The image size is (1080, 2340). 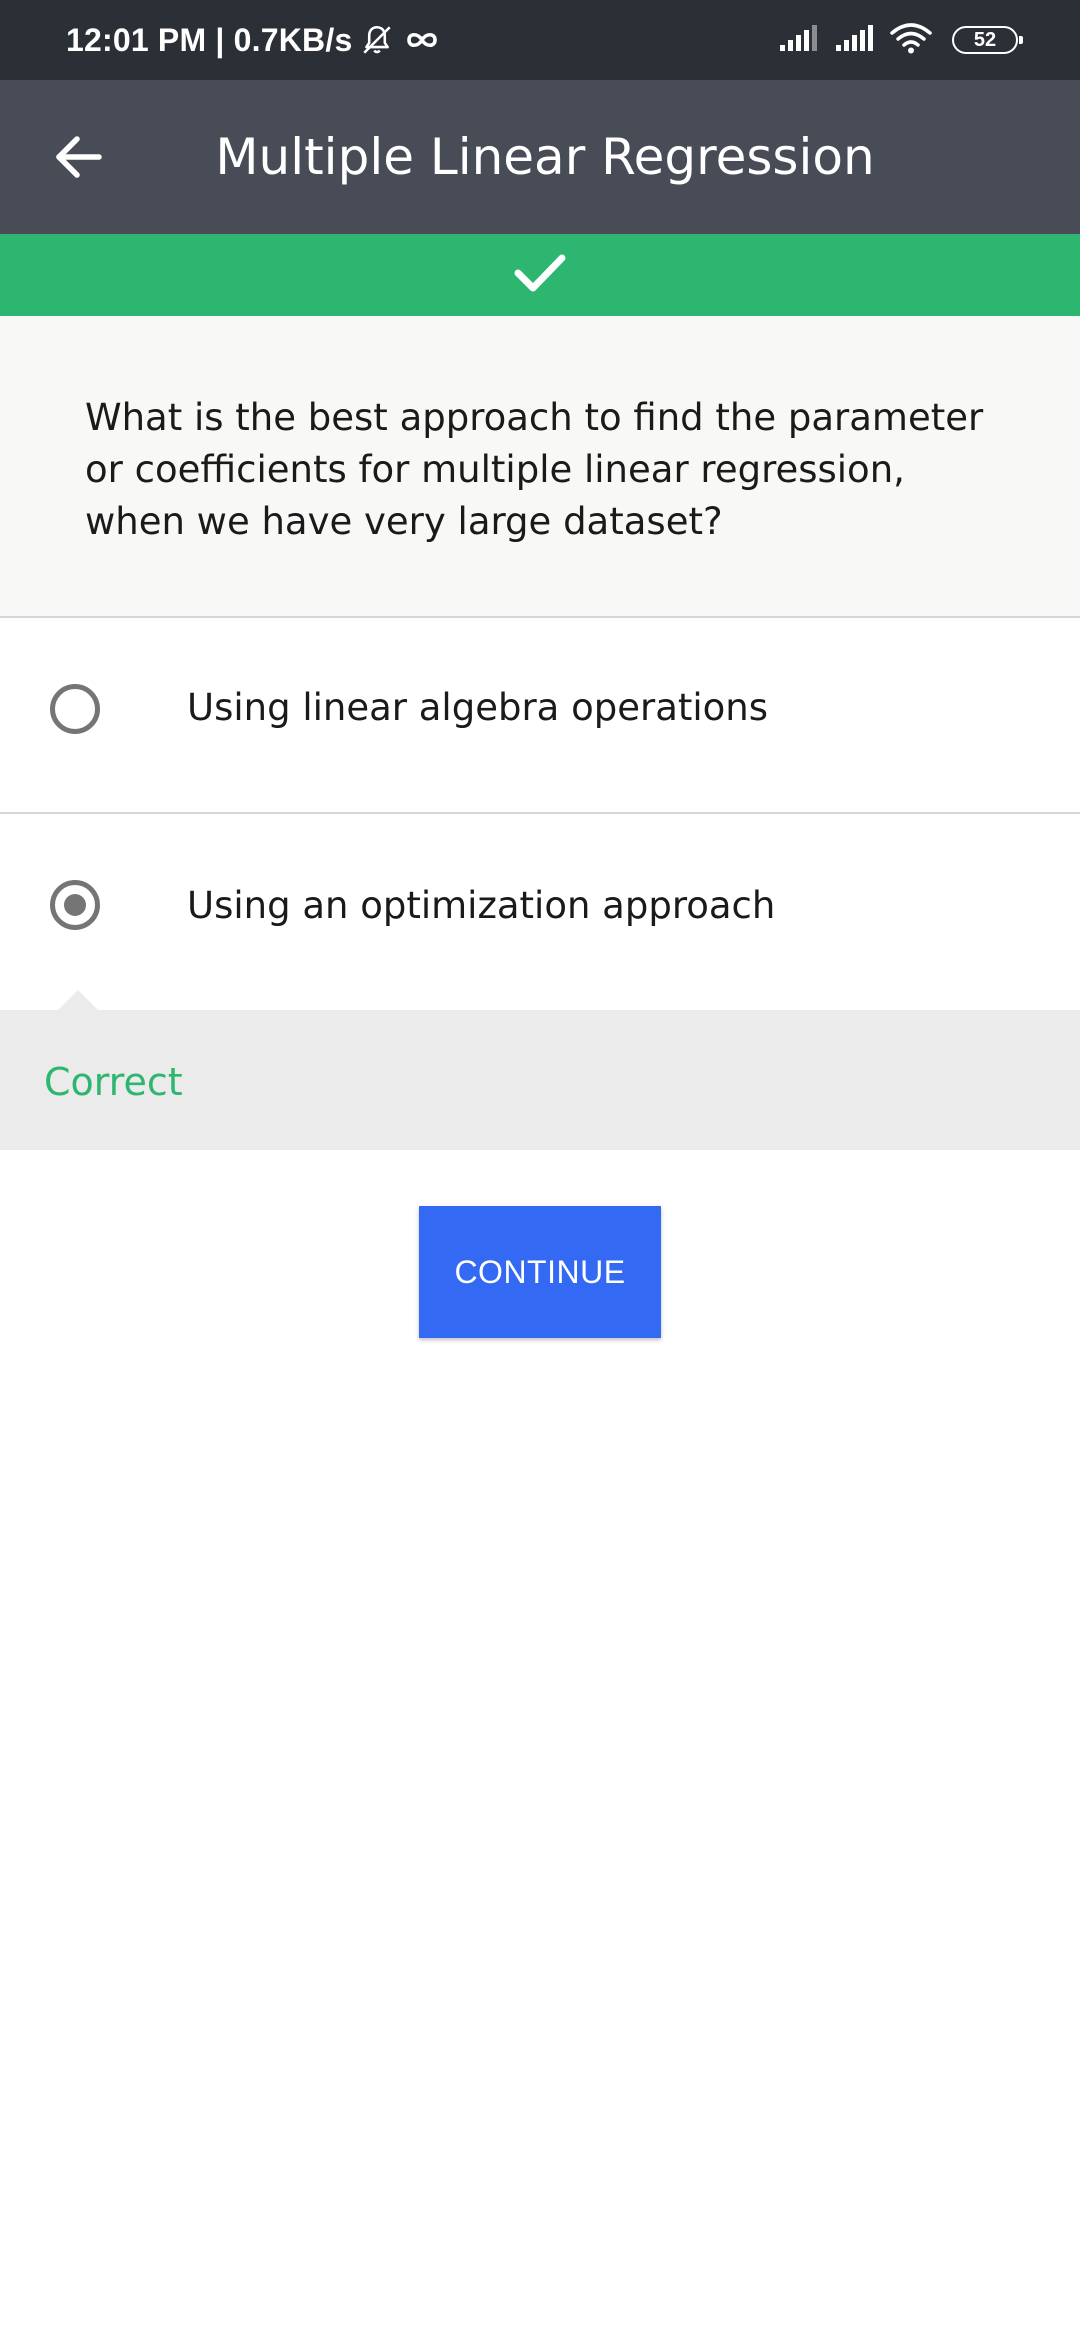 What do you see at coordinates (481, 905) in the screenshot?
I see `answer-option-label: Using an optimization approach` at bounding box center [481, 905].